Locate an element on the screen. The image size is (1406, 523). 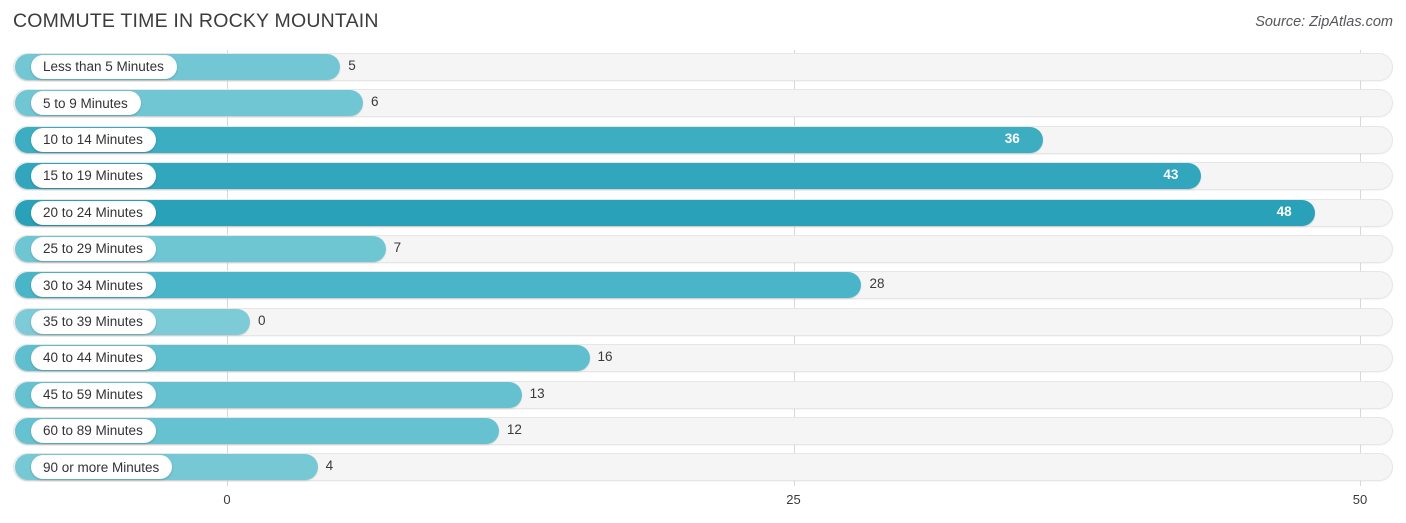
bar-row: 90 or more Minutes 4 is located at coordinates (703, 468).